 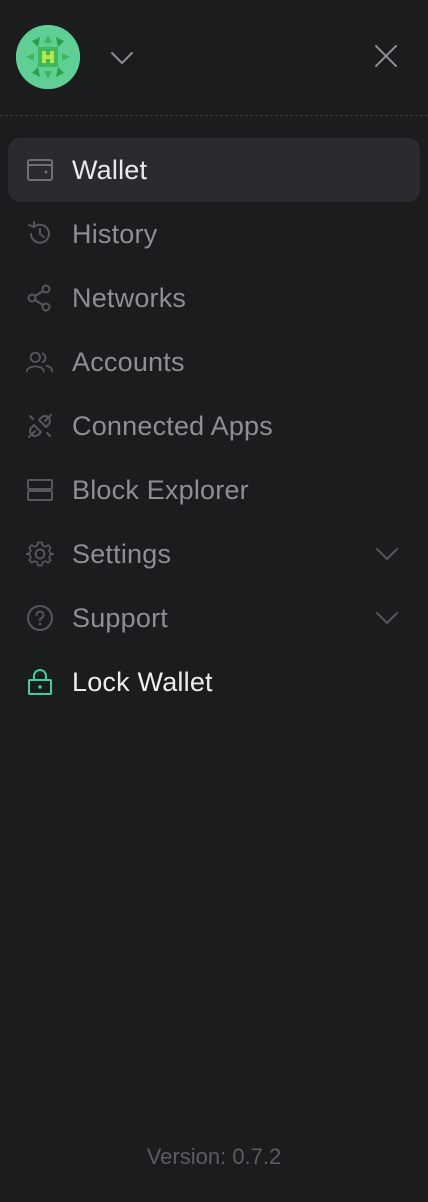 What do you see at coordinates (120, 617) in the screenshot?
I see `menu-item-label: Support` at bounding box center [120, 617].